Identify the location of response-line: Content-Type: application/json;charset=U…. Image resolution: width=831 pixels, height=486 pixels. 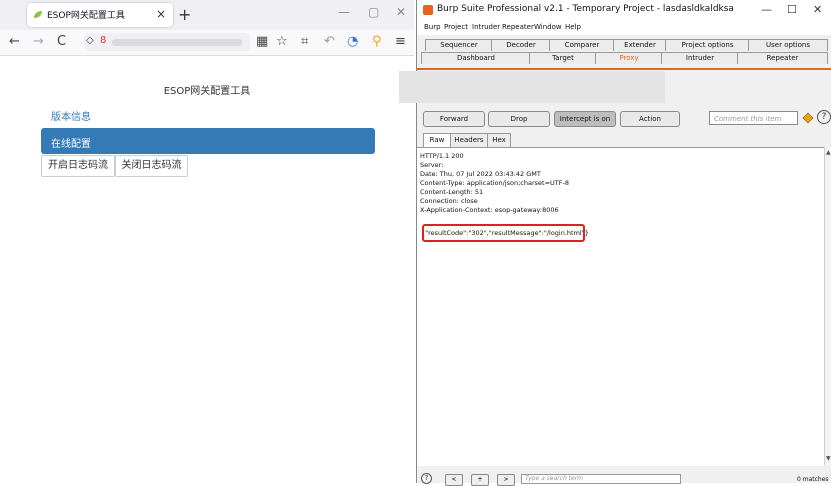
(494, 183).